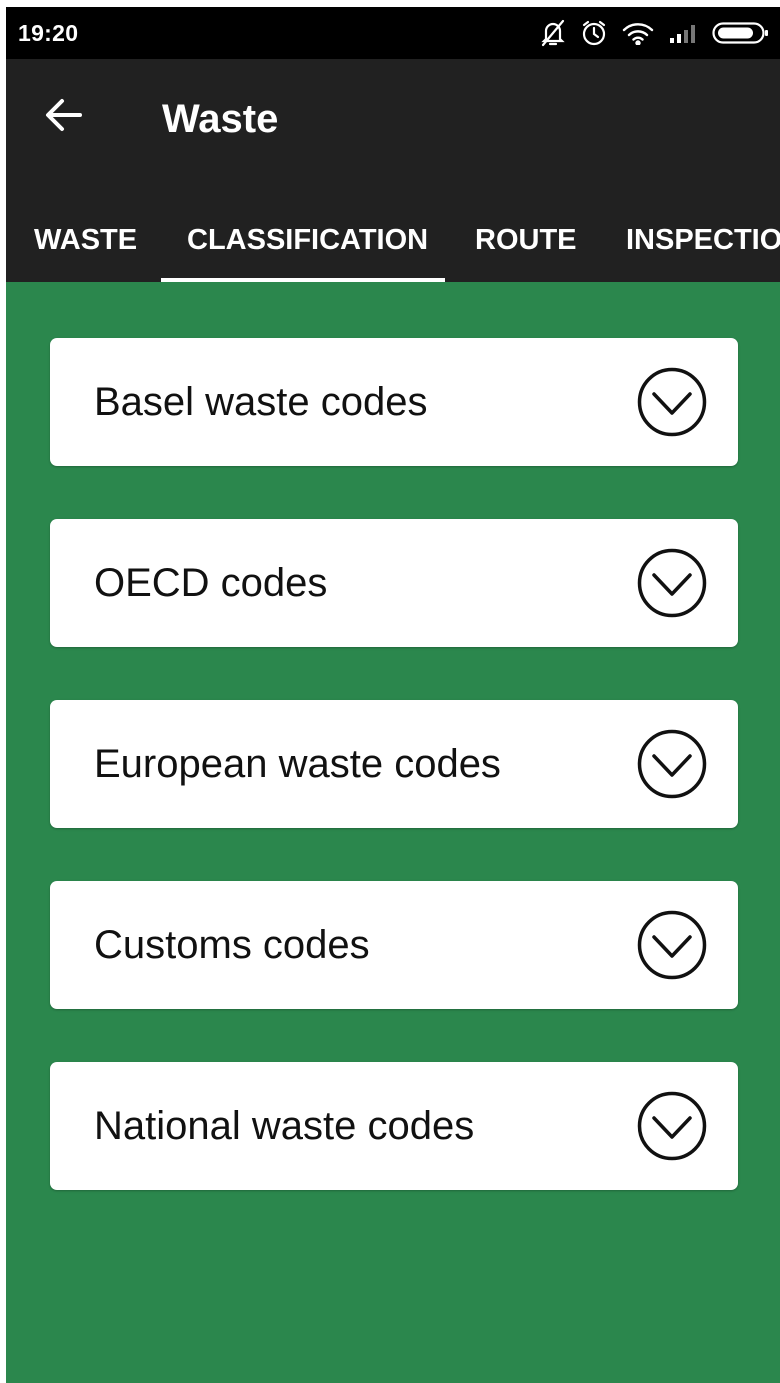 The width and height of the screenshot is (780, 1383). Describe the element at coordinates (741, 33) in the screenshot. I see `battery-icon` at that location.